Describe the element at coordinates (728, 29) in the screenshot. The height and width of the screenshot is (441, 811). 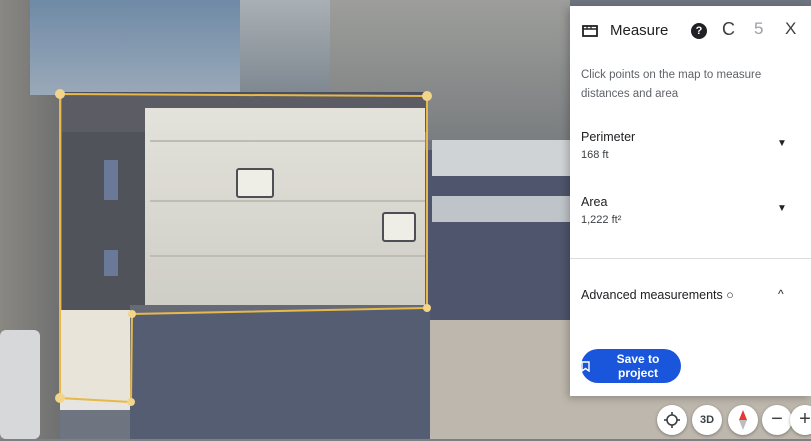
I see `redo-icon: C` at that location.